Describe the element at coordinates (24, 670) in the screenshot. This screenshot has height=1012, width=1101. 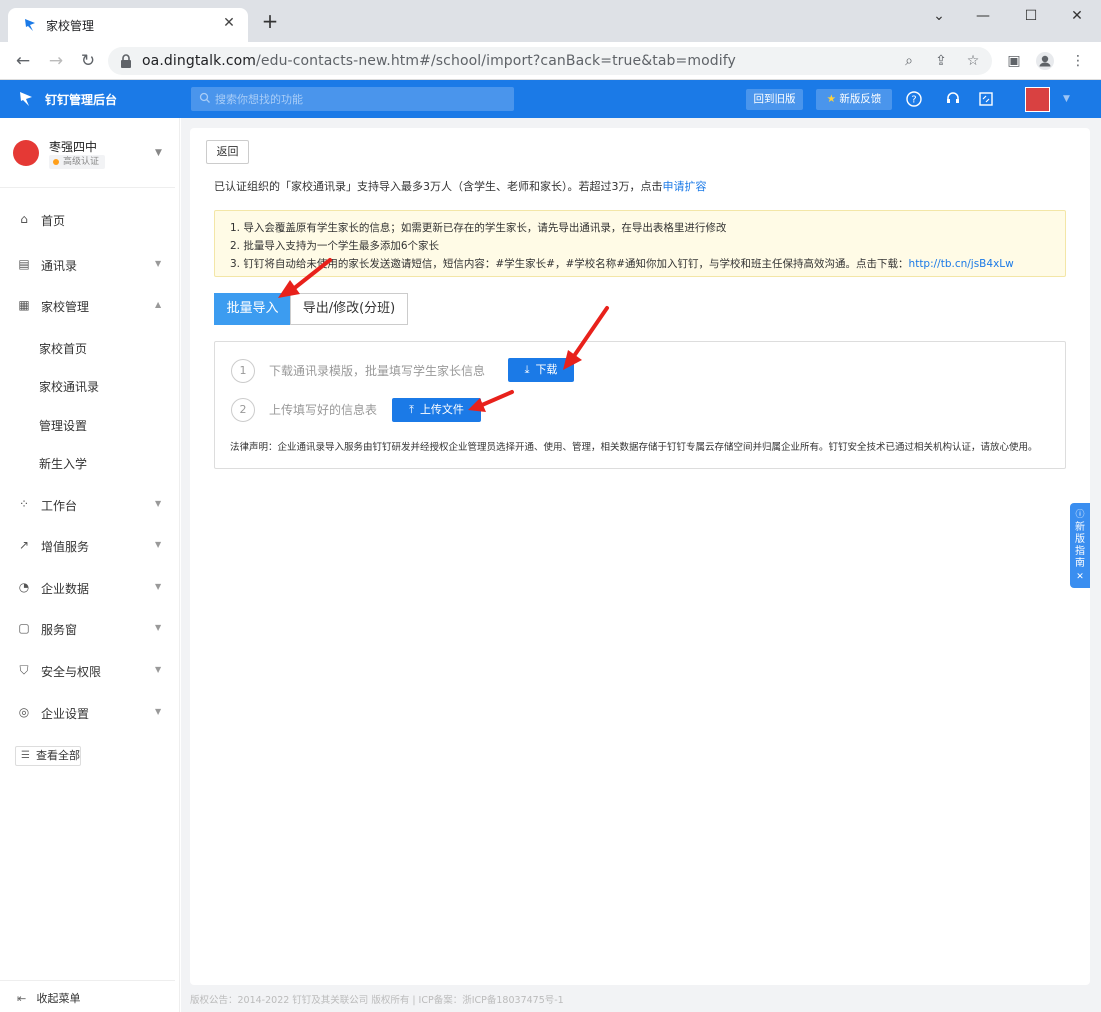
I see `shield-icon: ⛉` at that location.